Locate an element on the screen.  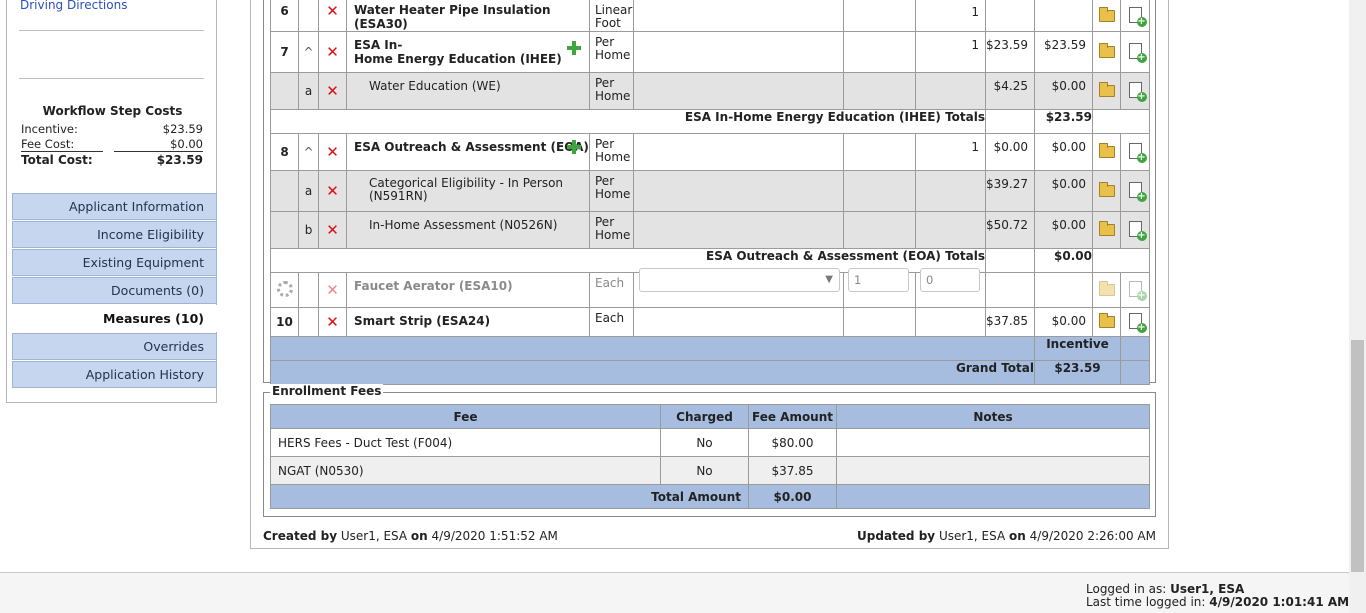
nav-overrides: Overrides is located at coordinates (114, 346).